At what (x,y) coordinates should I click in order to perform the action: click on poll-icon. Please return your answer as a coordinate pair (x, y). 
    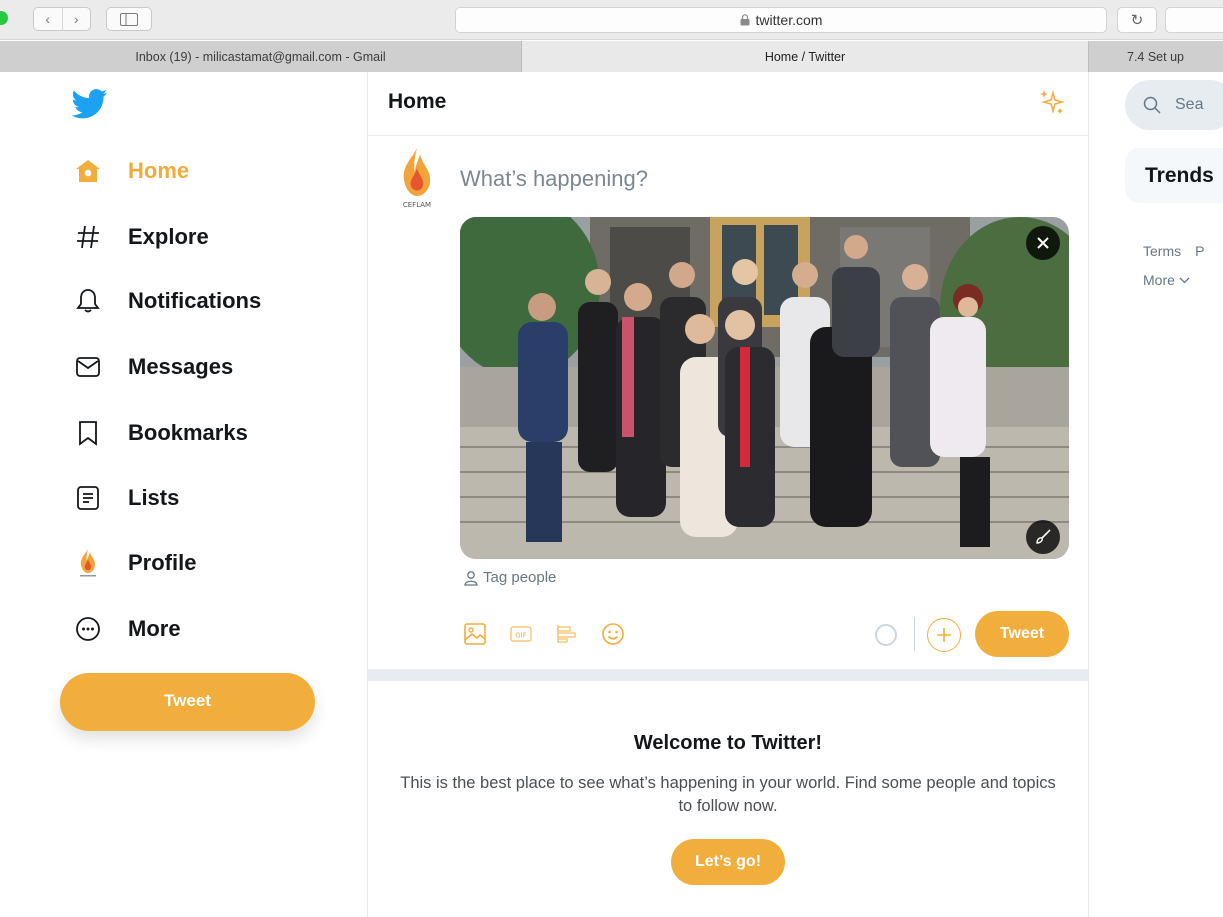
    Looking at the image, I should click on (566, 634).